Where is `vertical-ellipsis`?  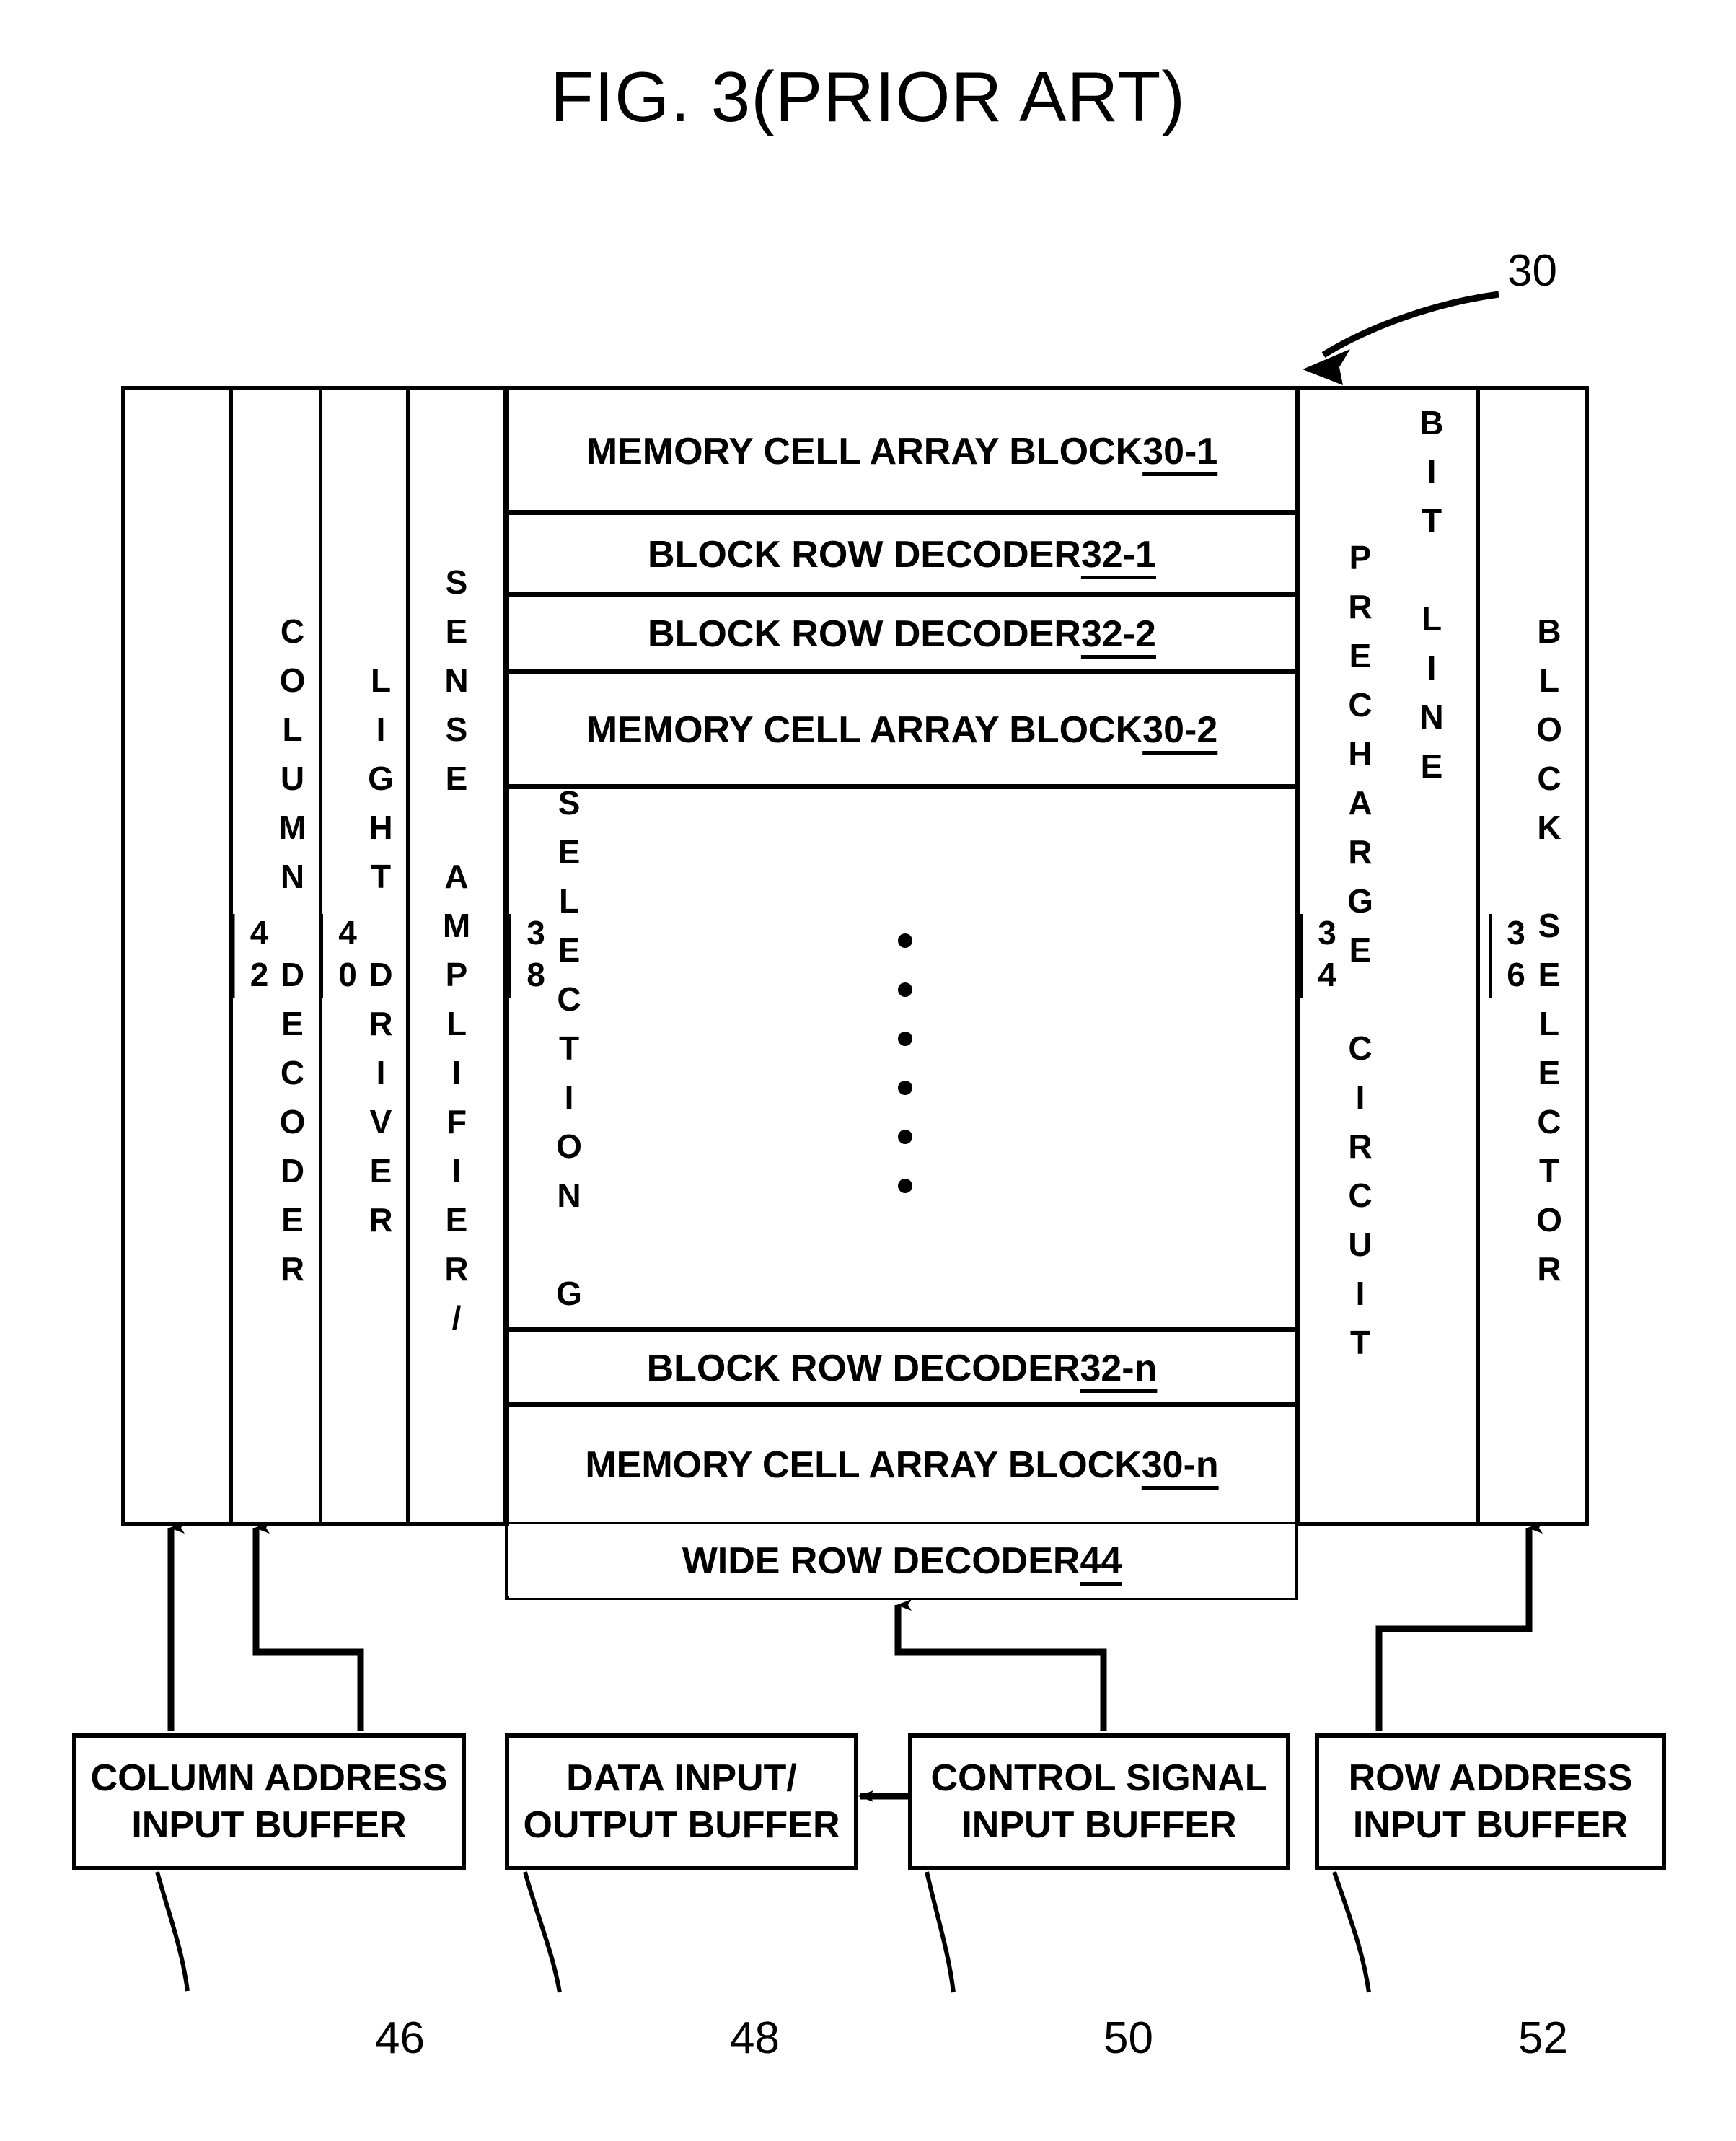
vertical-ellipsis is located at coordinates (905, 1063).